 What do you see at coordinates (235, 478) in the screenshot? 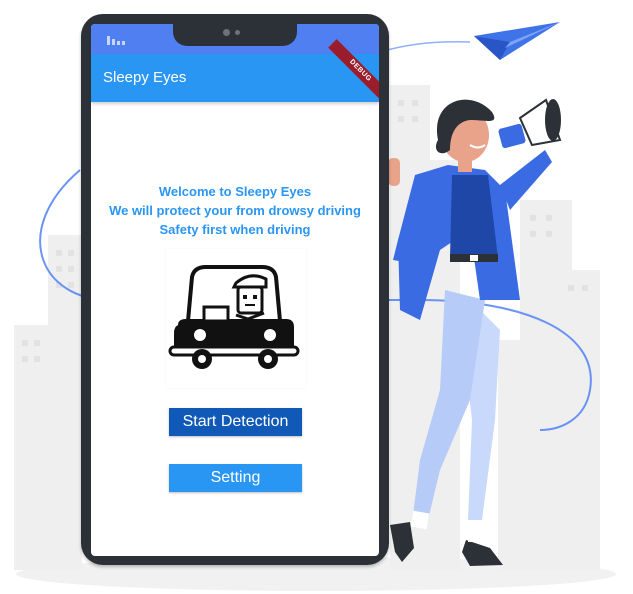
I see `setting-button: Setting` at bounding box center [235, 478].